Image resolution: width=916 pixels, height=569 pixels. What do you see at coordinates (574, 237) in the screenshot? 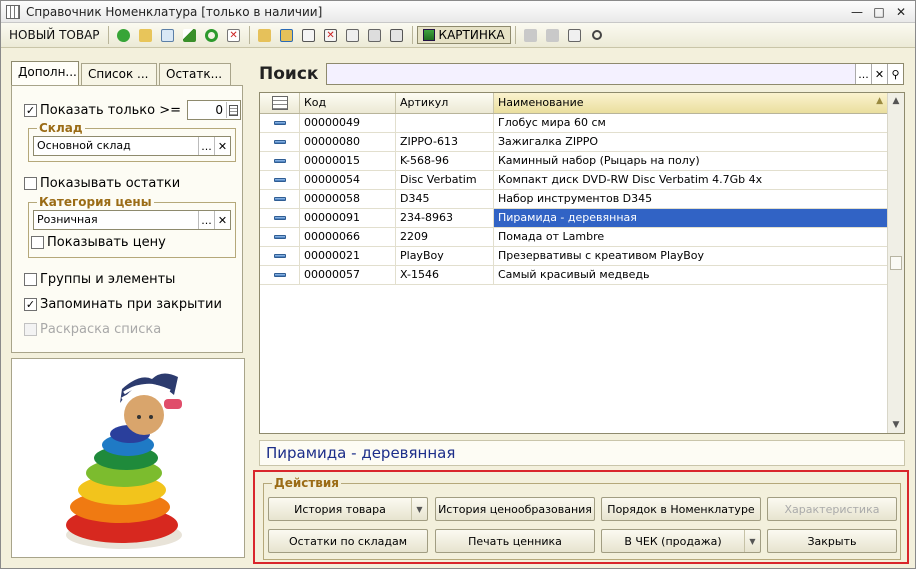
I see `table-row: 00000066 2209 Помада от Lambre` at bounding box center [574, 237].